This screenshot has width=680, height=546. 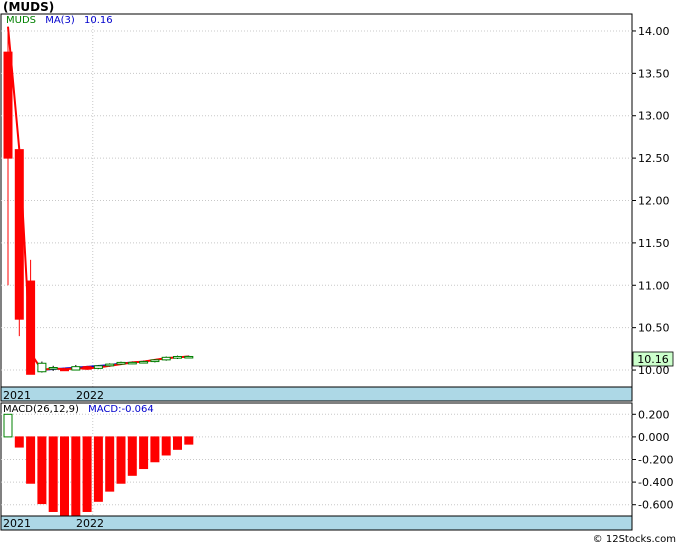 I want to click on x-label-2021: 2021, so click(x=17, y=395).